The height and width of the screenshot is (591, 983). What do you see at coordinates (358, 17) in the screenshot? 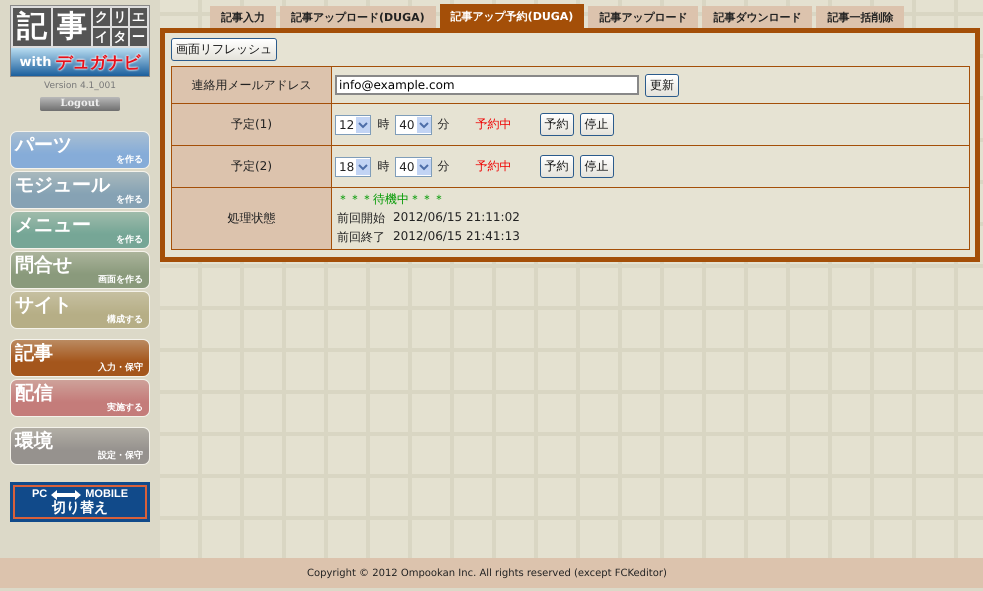
I see `tab: 記事アップロード(DUGA)` at bounding box center [358, 17].